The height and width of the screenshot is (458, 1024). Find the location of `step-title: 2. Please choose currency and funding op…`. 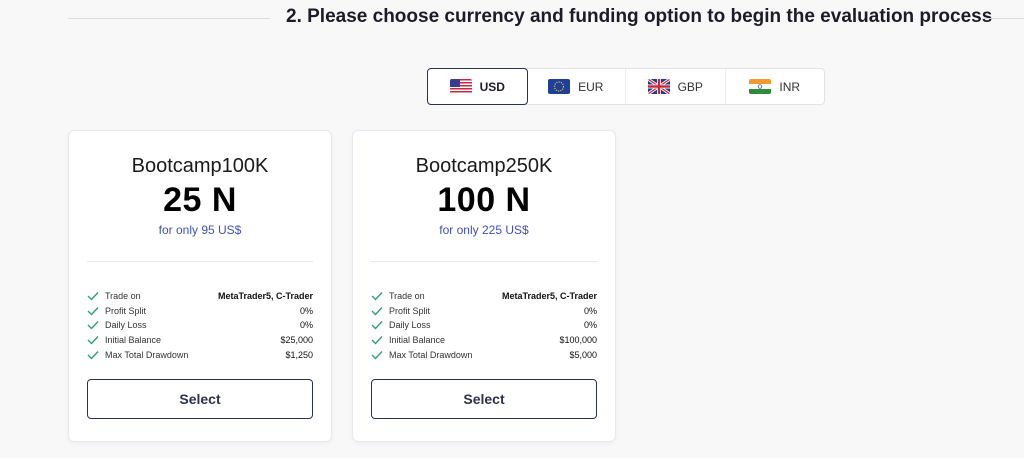

step-title: 2. Please choose currency and funding op… is located at coordinates (639, 16).